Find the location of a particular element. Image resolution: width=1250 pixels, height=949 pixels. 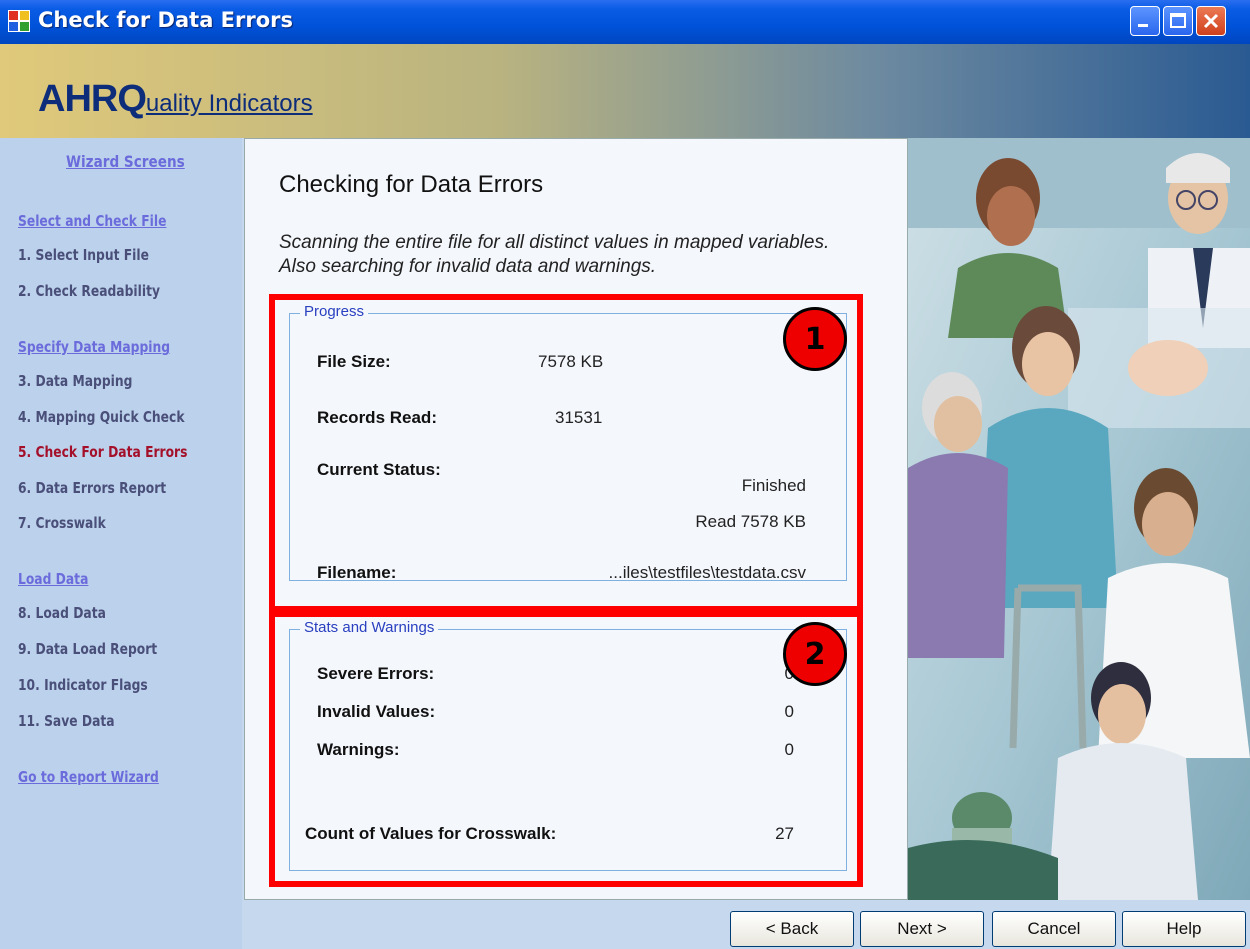

sidebar-item-mapping-quick-check: 4. Mapping Quick Check is located at coordinates (101, 417).